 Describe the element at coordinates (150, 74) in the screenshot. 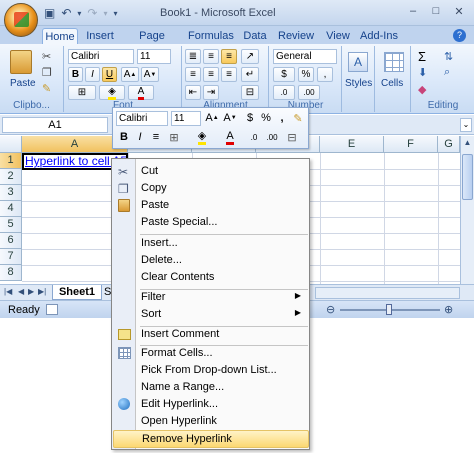

I see `shrink-font-icon: A ▼` at that location.